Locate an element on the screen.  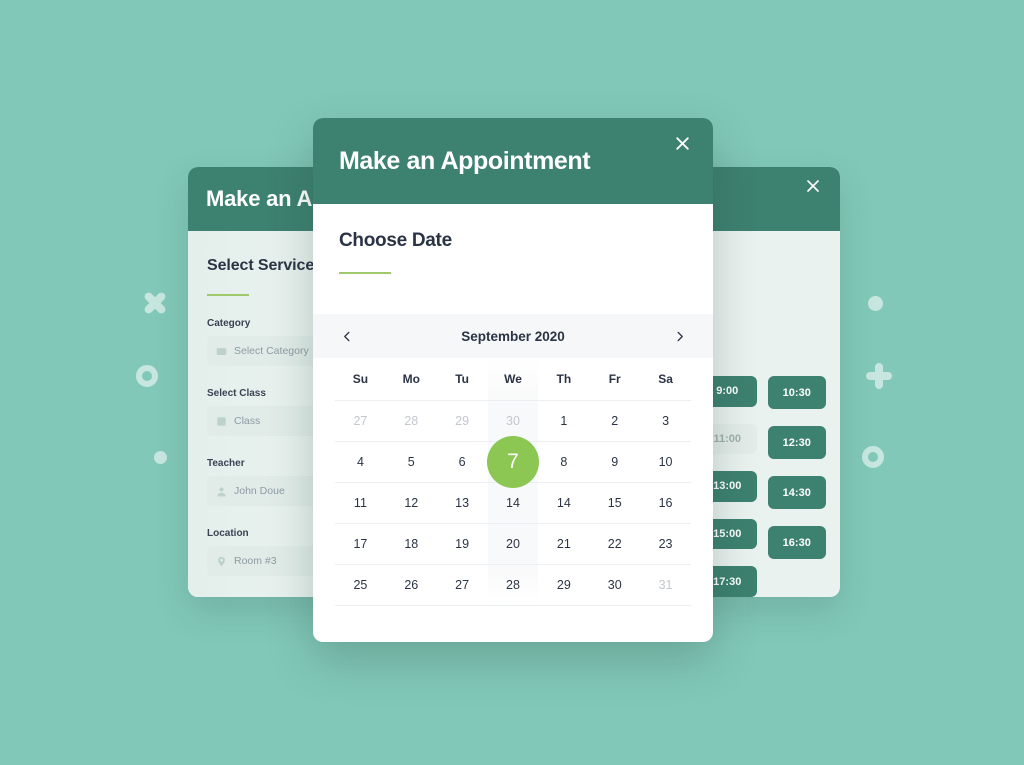
location-value: Room #3 is located at coordinates (255, 561).